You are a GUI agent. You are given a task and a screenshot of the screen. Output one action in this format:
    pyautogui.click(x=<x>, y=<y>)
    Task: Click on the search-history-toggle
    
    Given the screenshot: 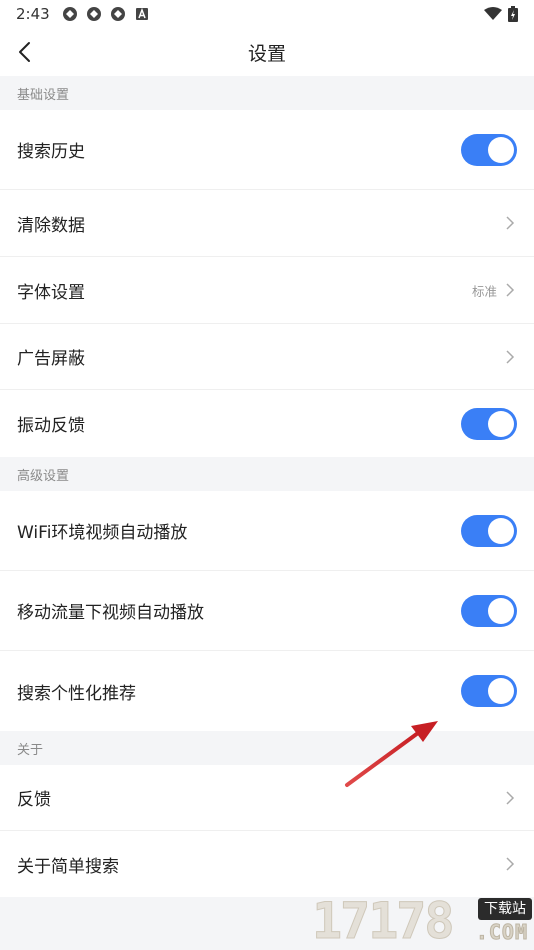 What is the action you would take?
    pyautogui.click(x=489, y=149)
    